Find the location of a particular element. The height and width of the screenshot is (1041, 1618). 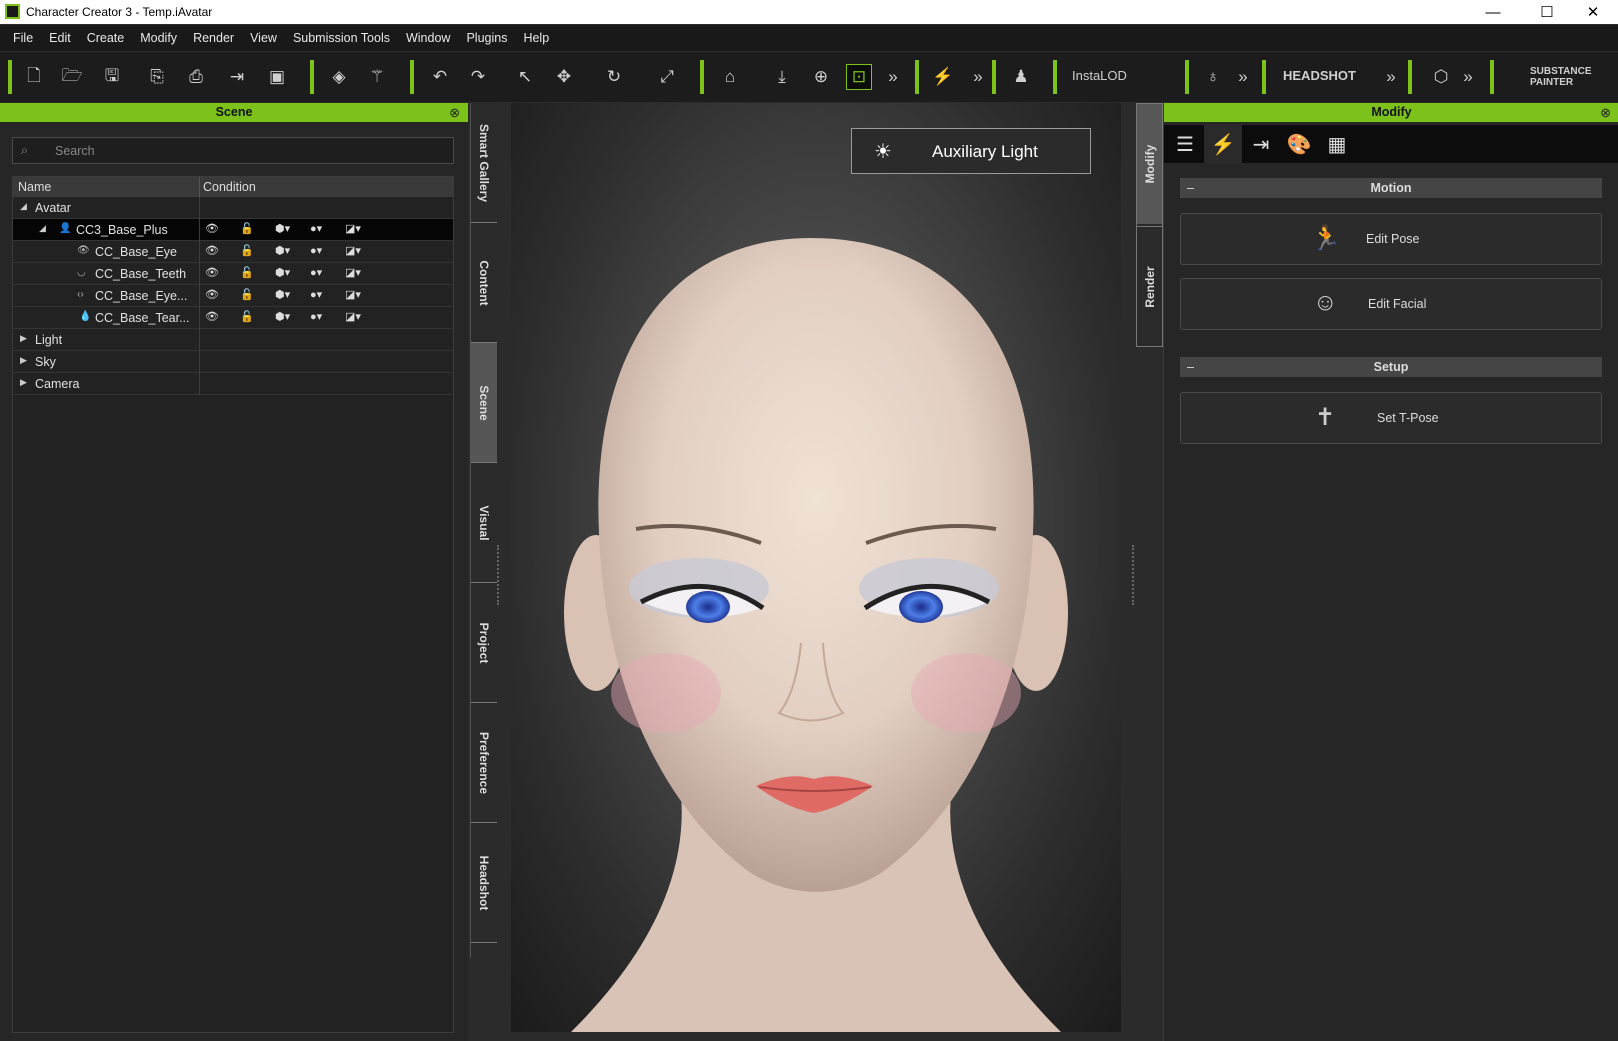

tree-row-cc-base-eye: 👁 CC_Base_Eye 👁 🔓 ⬢▾ ●▾ ◪▾ is located at coordinates (233, 252).